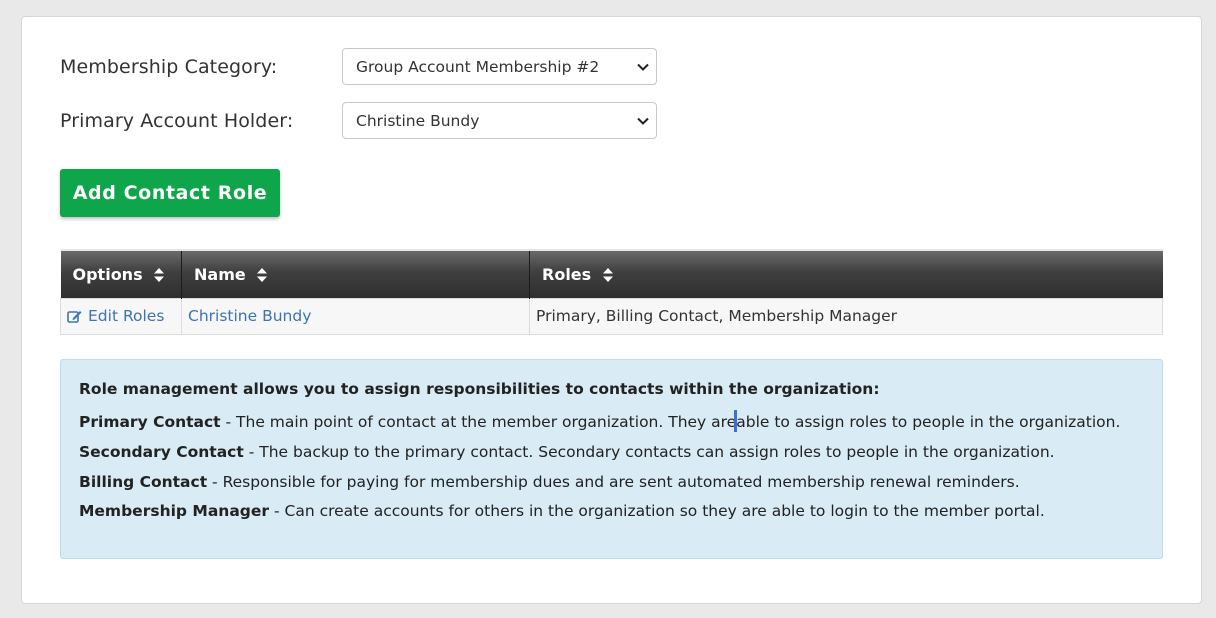 The width and height of the screenshot is (1216, 618). I want to click on primary-holder-label: Primary Account Holder:, so click(177, 120).